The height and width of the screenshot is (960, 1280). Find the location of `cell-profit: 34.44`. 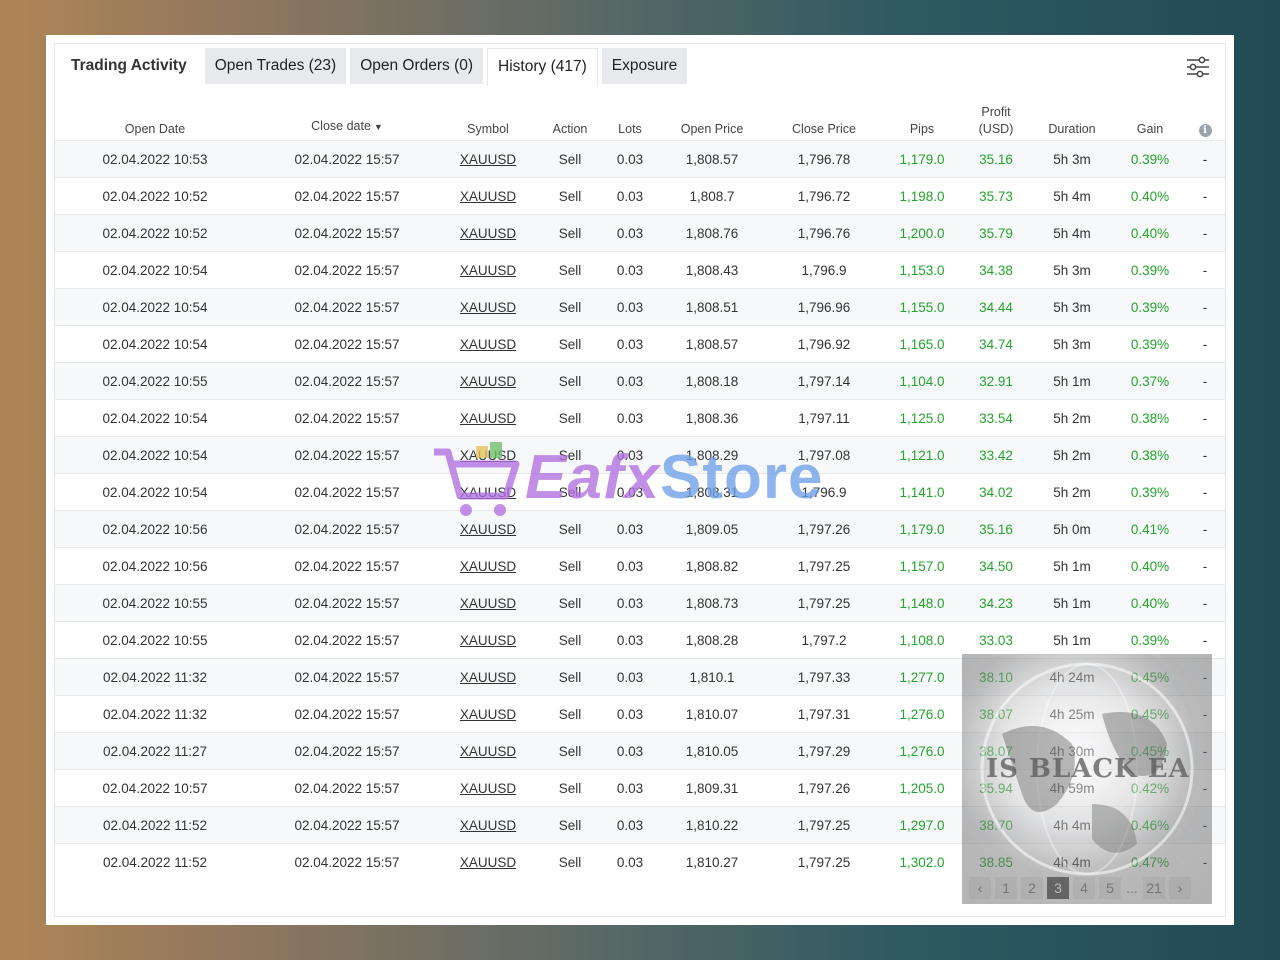

cell-profit: 34.44 is located at coordinates (996, 307).